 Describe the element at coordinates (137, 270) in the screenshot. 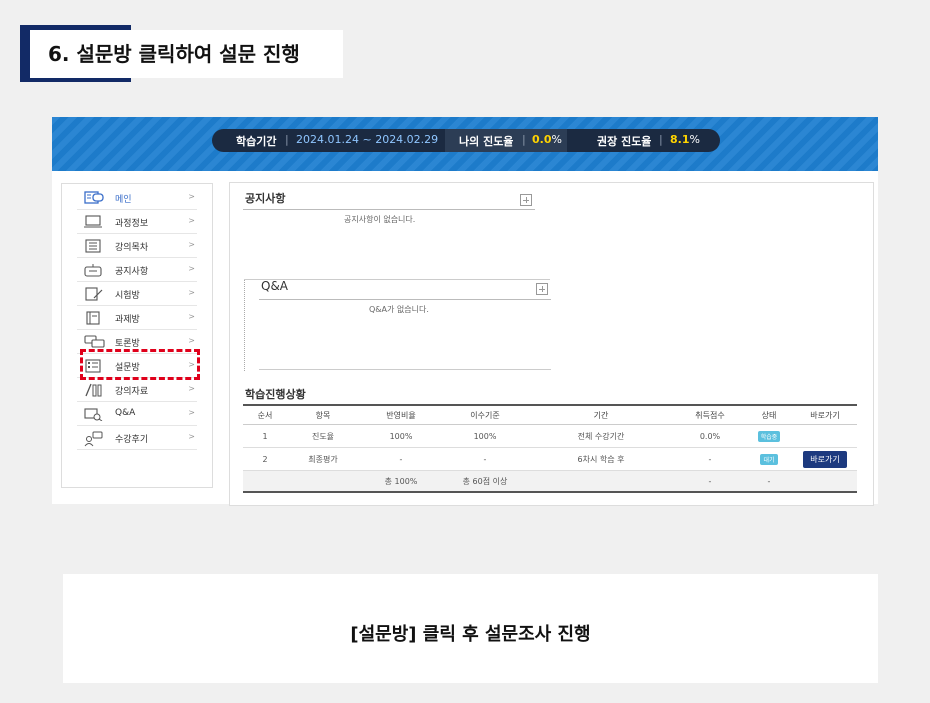

I see `sidebar-item-notice: 공지사항 >` at that location.